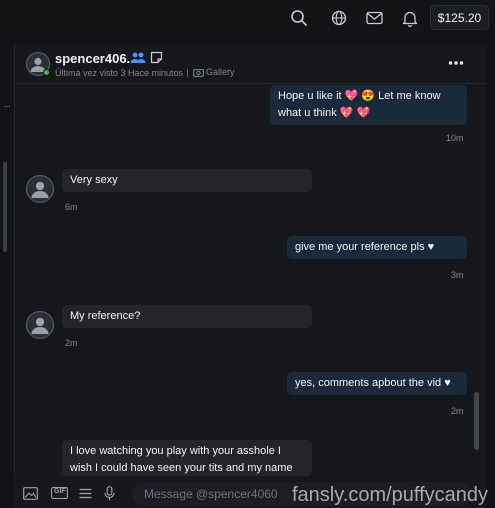 This screenshot has width=495, height=508. Describe the element at coordinates (109, 492) in the screenshot. I see `mic-icon` at that location.